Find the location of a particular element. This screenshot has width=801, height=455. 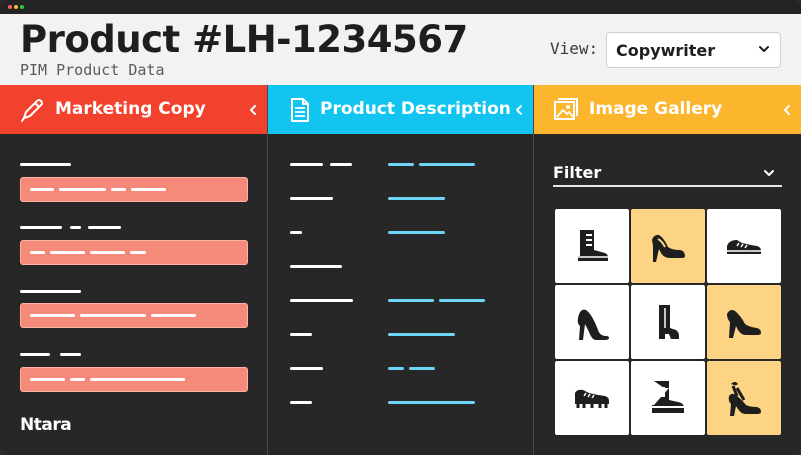

view-select: Copywriter is located at coordinates (693, 50).